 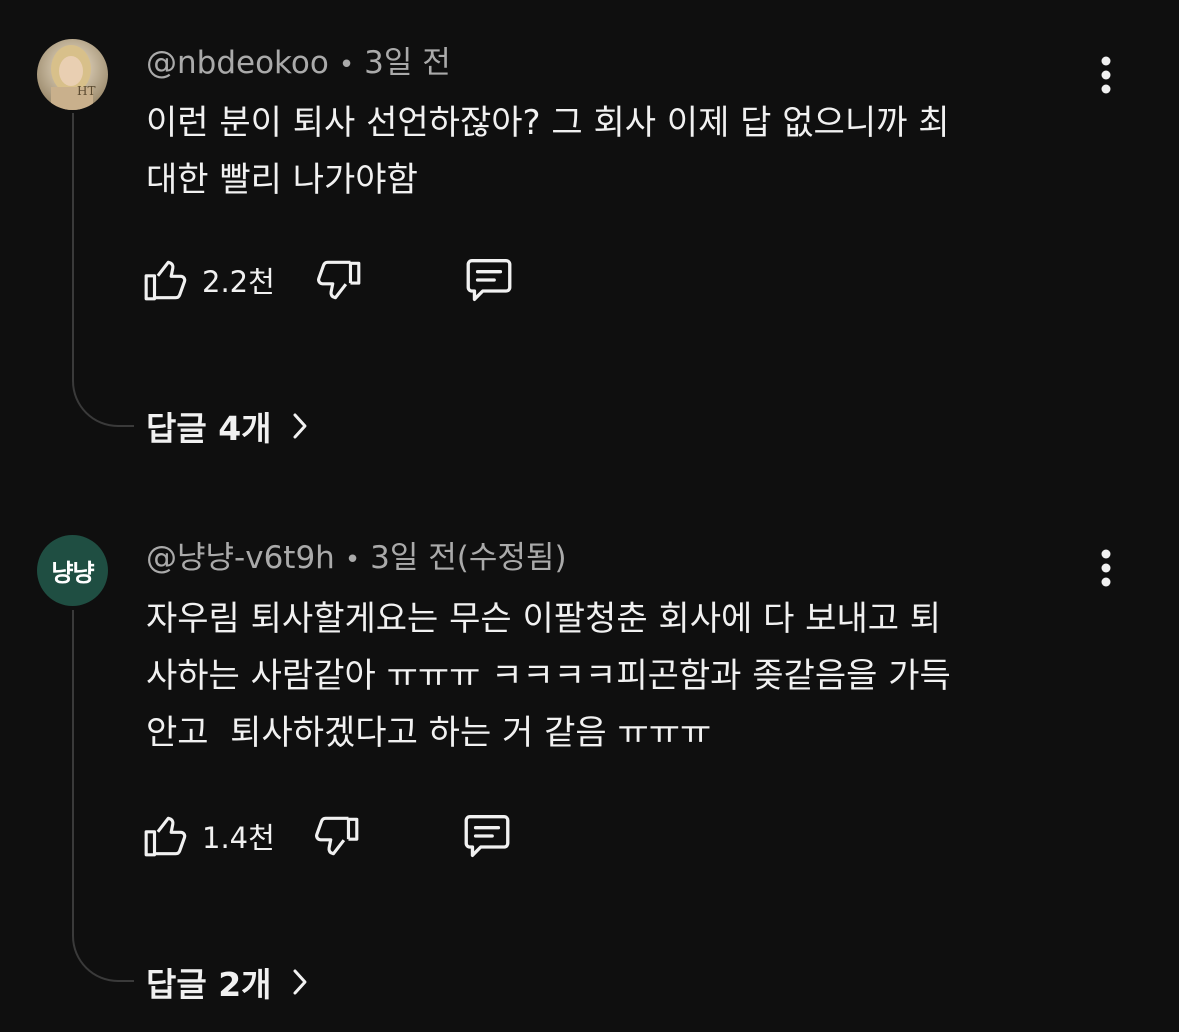 What do you see at coordinates (103, 796) in the screenshot?
I see `reply-thread-line` at bounding box center [103, 796].